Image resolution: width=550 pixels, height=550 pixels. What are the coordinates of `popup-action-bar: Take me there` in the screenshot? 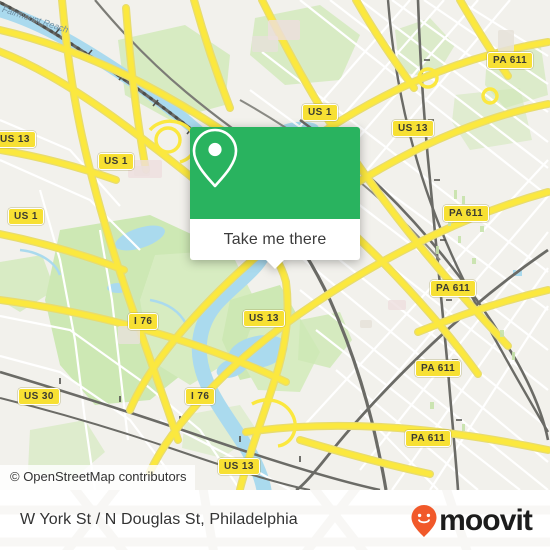 It's located at (275, 244).